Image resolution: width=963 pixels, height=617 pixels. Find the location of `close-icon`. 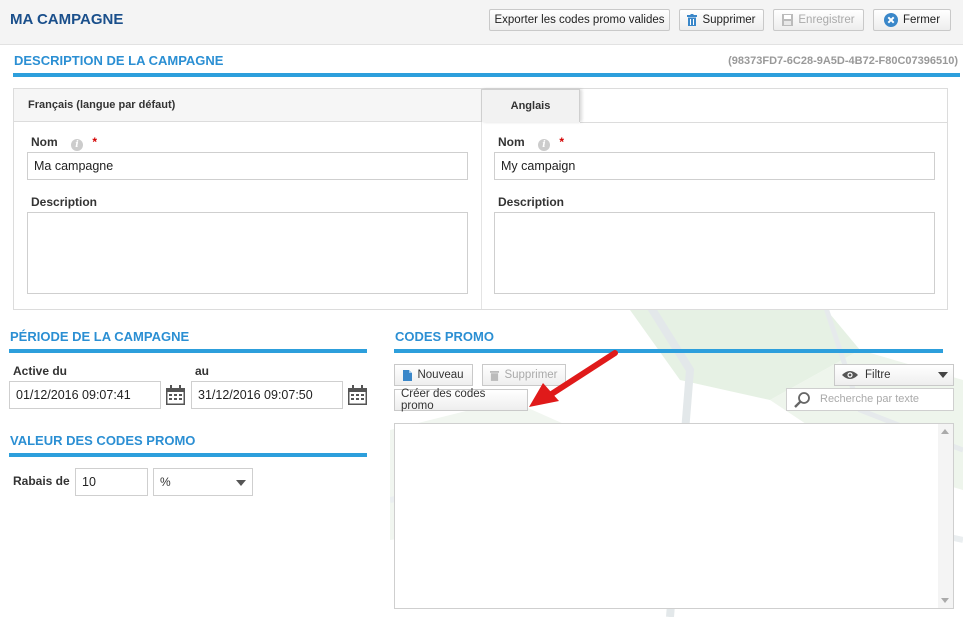

close-icon is located at coordinates (890, 20).